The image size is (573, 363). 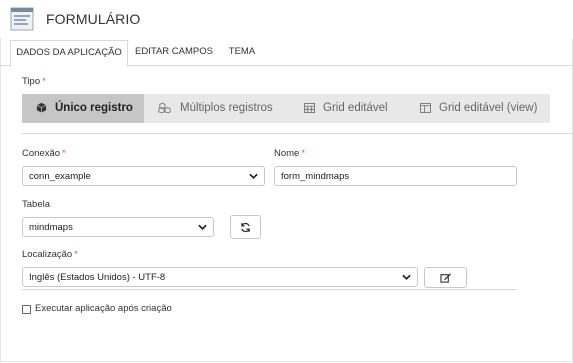 I want to click on edit-icon, so click(x=445, y=278).